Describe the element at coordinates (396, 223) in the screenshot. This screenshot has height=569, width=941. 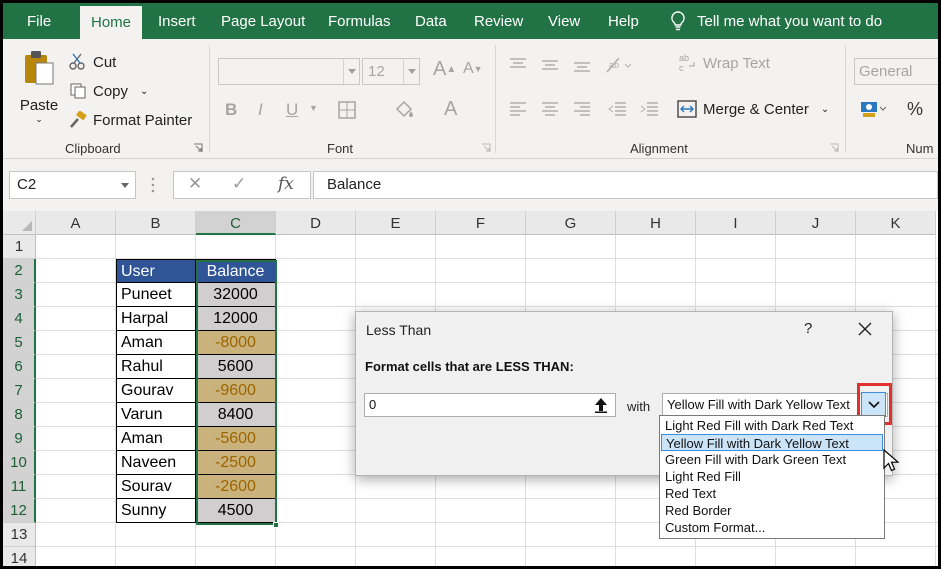
I see `column-header-e: E` at that location.